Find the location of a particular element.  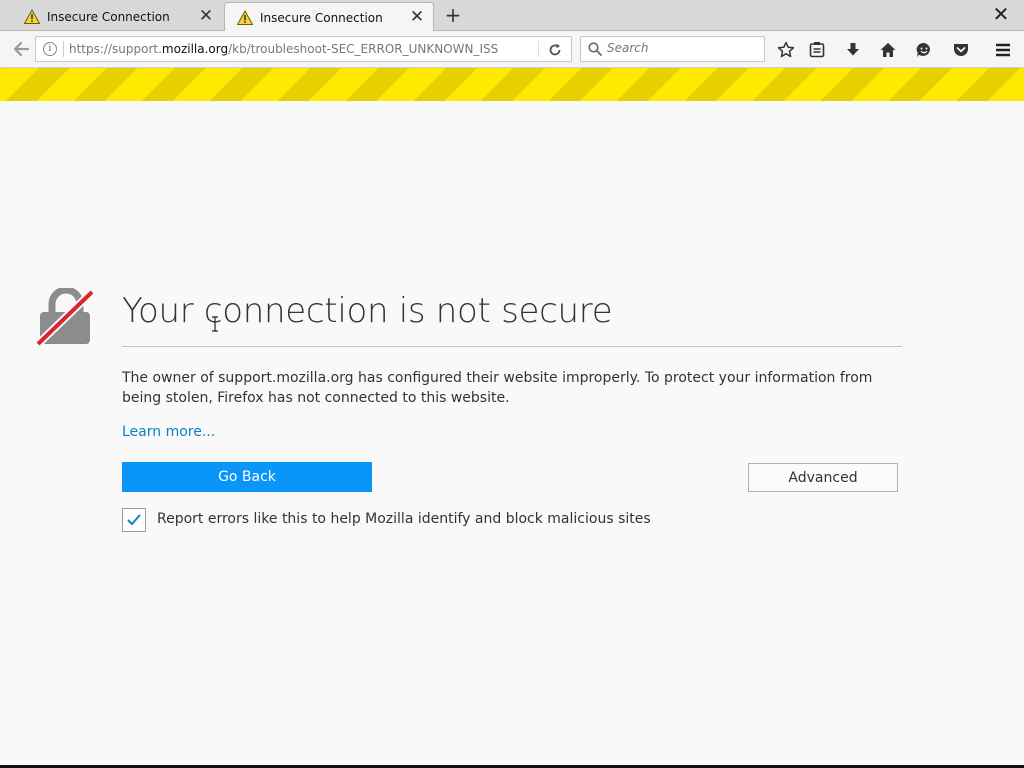

warning-stripe is located at coordinates (512, 84).